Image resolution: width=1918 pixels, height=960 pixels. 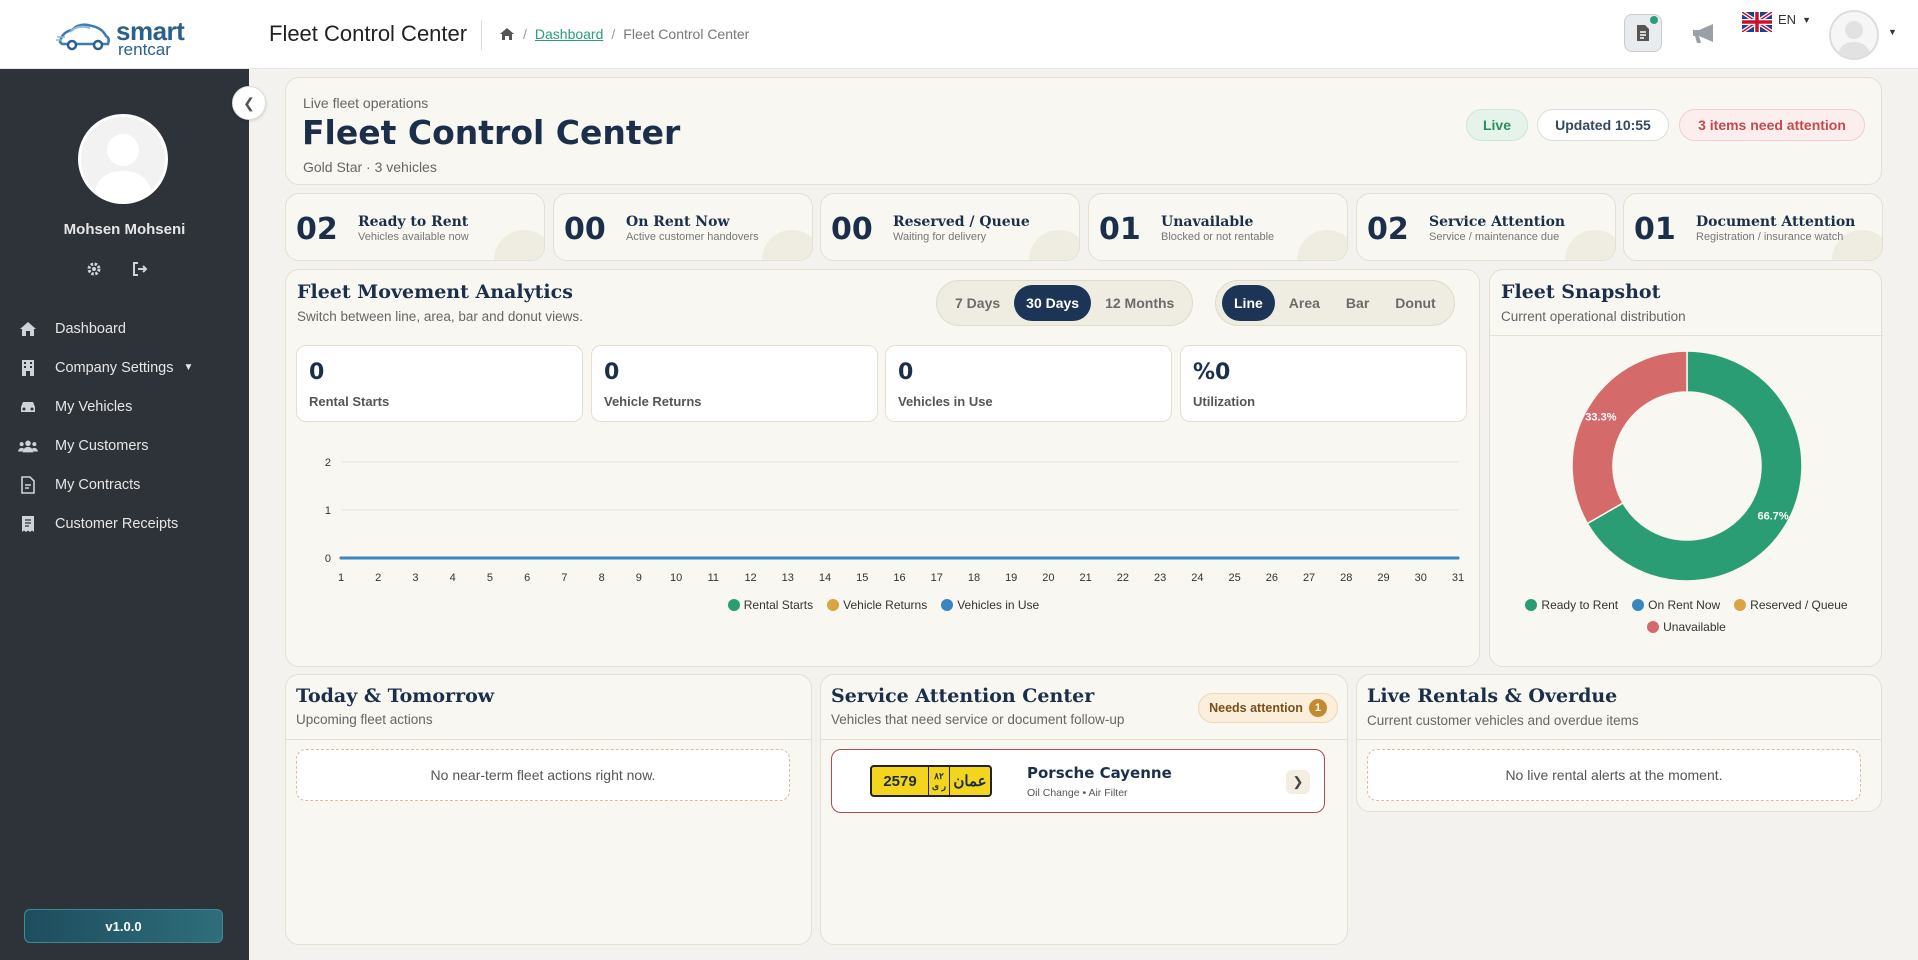 What do you see at coordinates (415, 227) in the screenshot?
I see `stat-ready-to-rent: 02 Ready to Rent Vehicles available now` at bounding box center [415, 227].